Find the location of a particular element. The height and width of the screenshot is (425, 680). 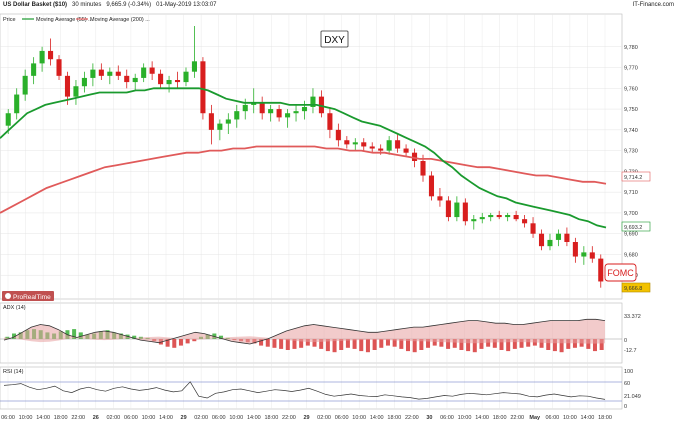

x-tick-label: May is located at coordinates (535, 418).